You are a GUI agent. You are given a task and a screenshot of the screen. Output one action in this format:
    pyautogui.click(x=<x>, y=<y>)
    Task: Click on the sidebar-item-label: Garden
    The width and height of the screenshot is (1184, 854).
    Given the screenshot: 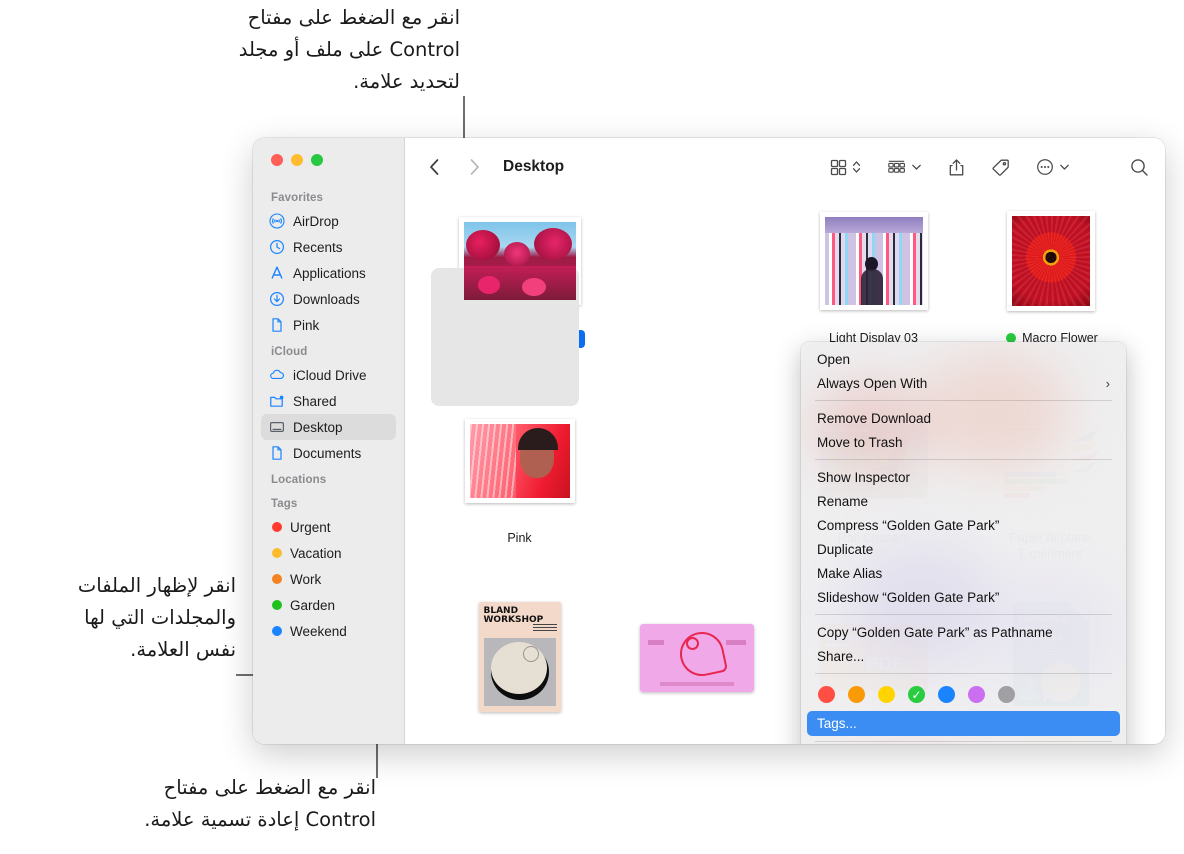 What is the action you would take?
    pyautogui.click(x=313, y=605)
    